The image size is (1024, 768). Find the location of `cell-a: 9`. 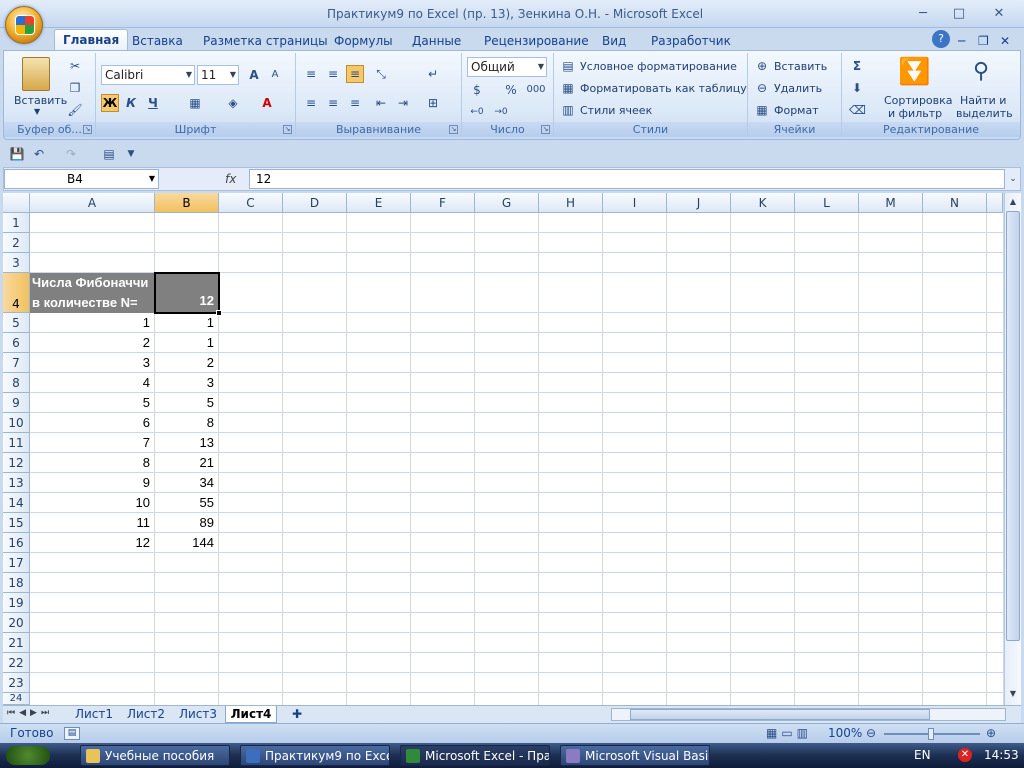

cell-a: 9 is located at coordinates (92, 482).